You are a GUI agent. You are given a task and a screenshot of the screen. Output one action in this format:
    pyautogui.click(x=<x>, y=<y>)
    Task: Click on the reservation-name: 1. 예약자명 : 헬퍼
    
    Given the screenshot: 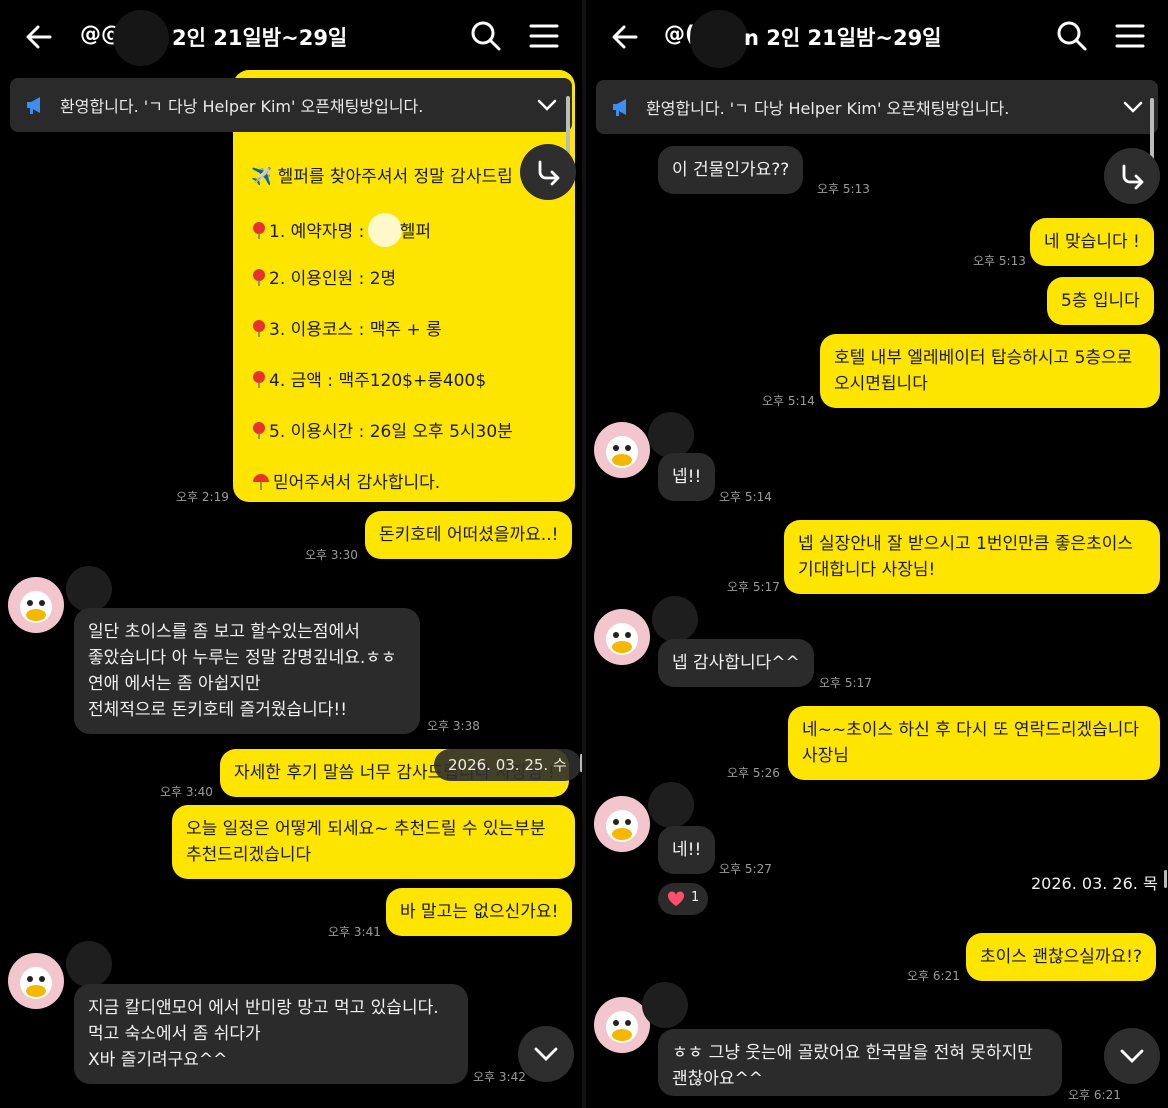 What is the action you would take?
    pyautogui.click(x=341, y=230)
    